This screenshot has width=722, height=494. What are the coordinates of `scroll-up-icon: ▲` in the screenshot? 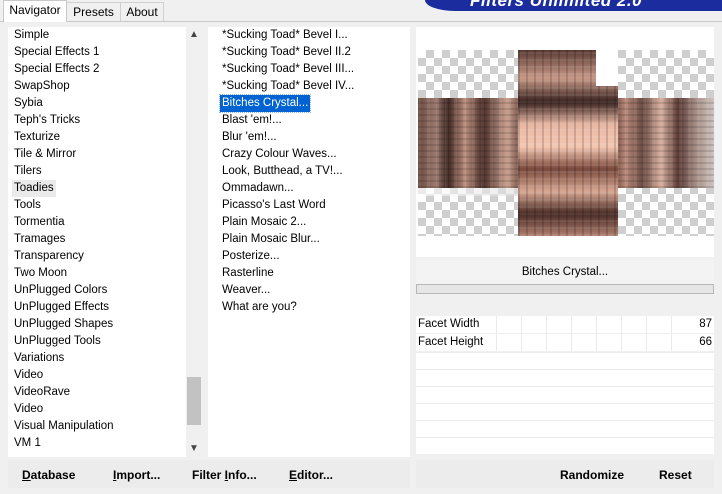 It's located at (194, 35).